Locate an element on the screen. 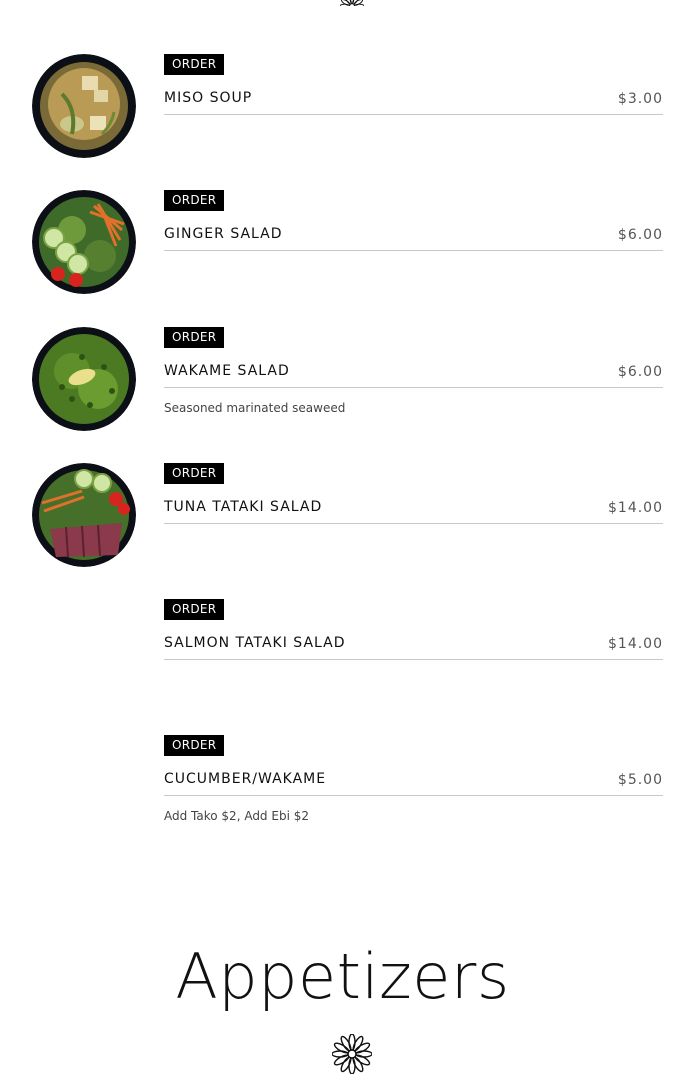 Image resolution: width=685 pixels, height=1092 pixels. menu-item-row: CUCUMBER/WAKAME $5.00 is located at coordinates (413, 782).